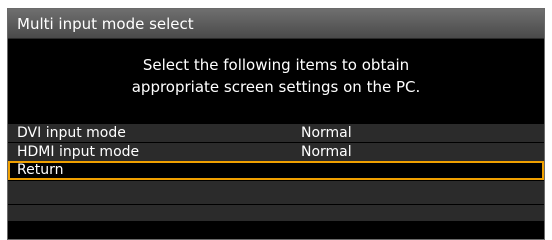 Image resolution: width=552 pixels, height=240 pixels. I want to click on menu-item-label: DVI input mode, so click(71, 133).